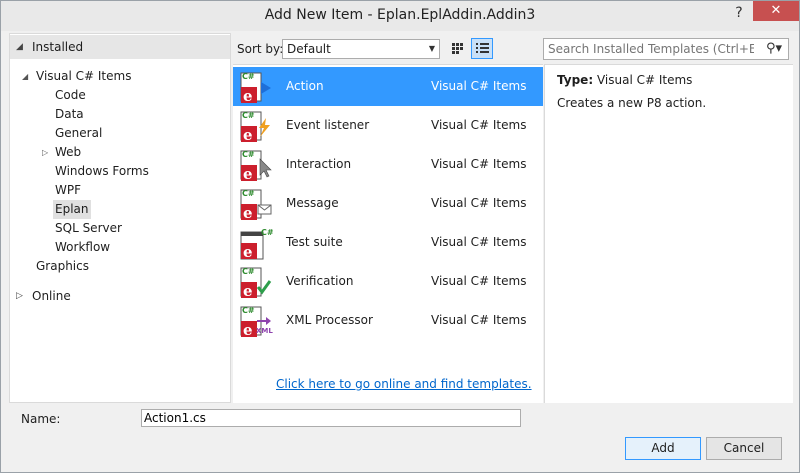 This screenshot has height=473, width=800. What do you see at coordinates (256, 205) in the screenshot?
I see `message-icon: C# e` at bounding box center [256, 205].